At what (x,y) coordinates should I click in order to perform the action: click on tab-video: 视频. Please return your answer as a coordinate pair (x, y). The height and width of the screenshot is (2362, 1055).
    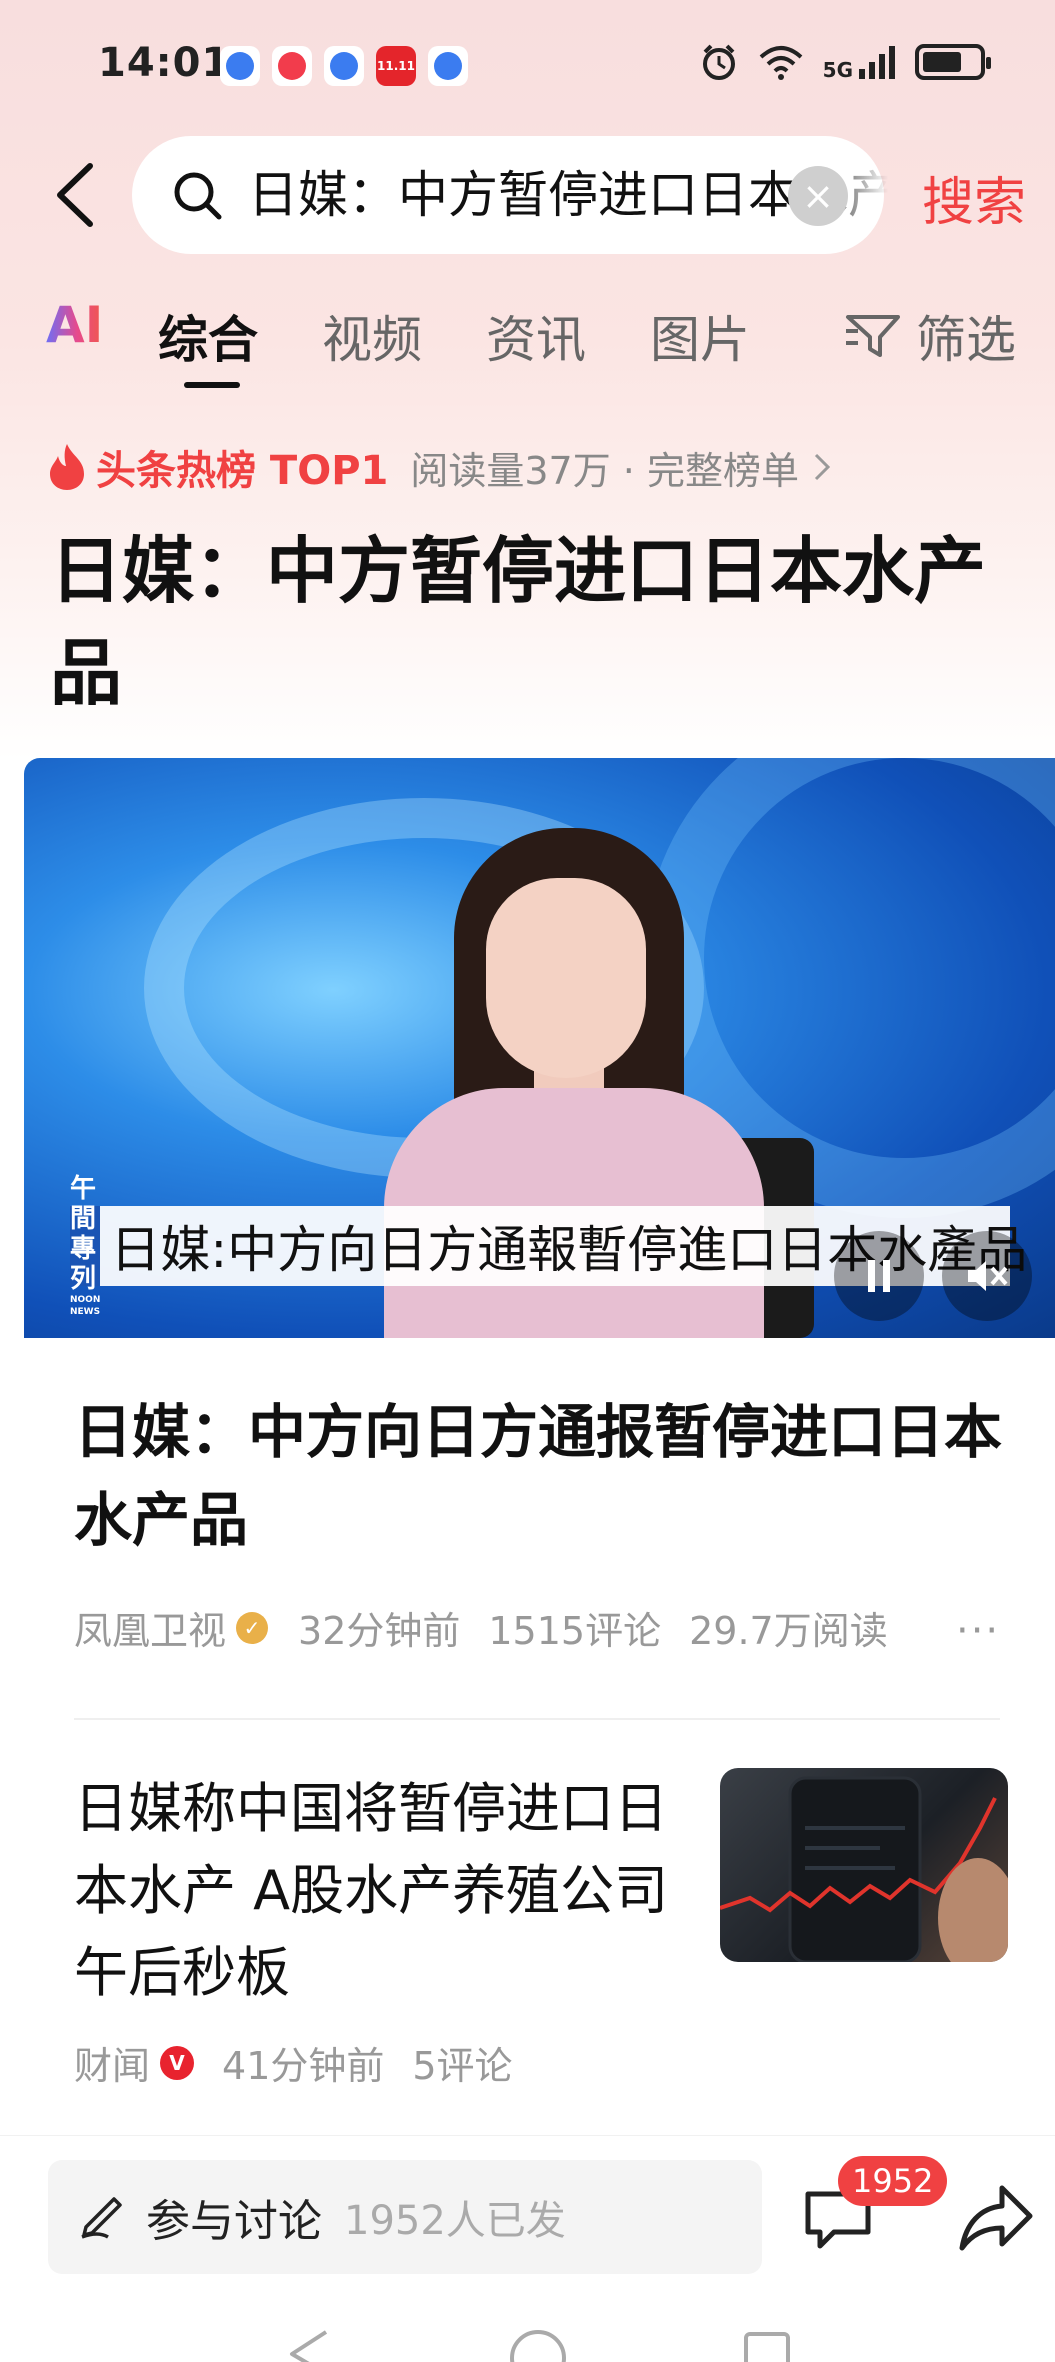
    Looking at the image, I should click on (372, 336).